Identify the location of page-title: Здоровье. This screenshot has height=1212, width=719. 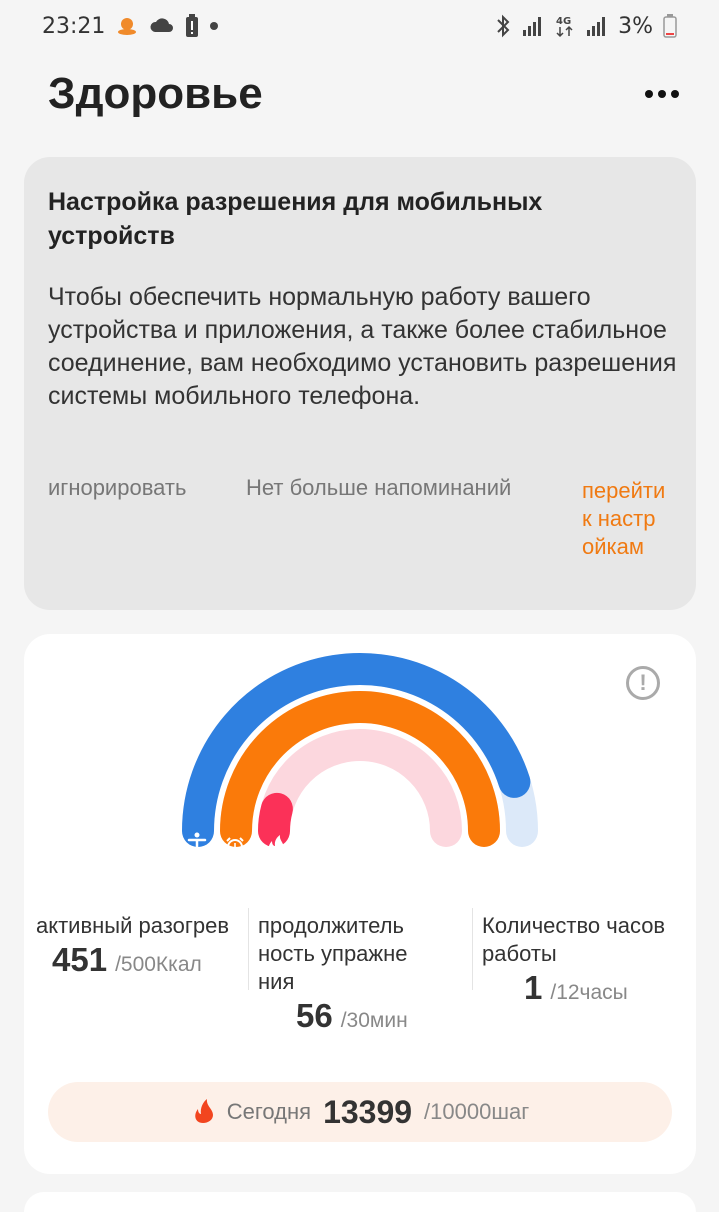
(155, 93).